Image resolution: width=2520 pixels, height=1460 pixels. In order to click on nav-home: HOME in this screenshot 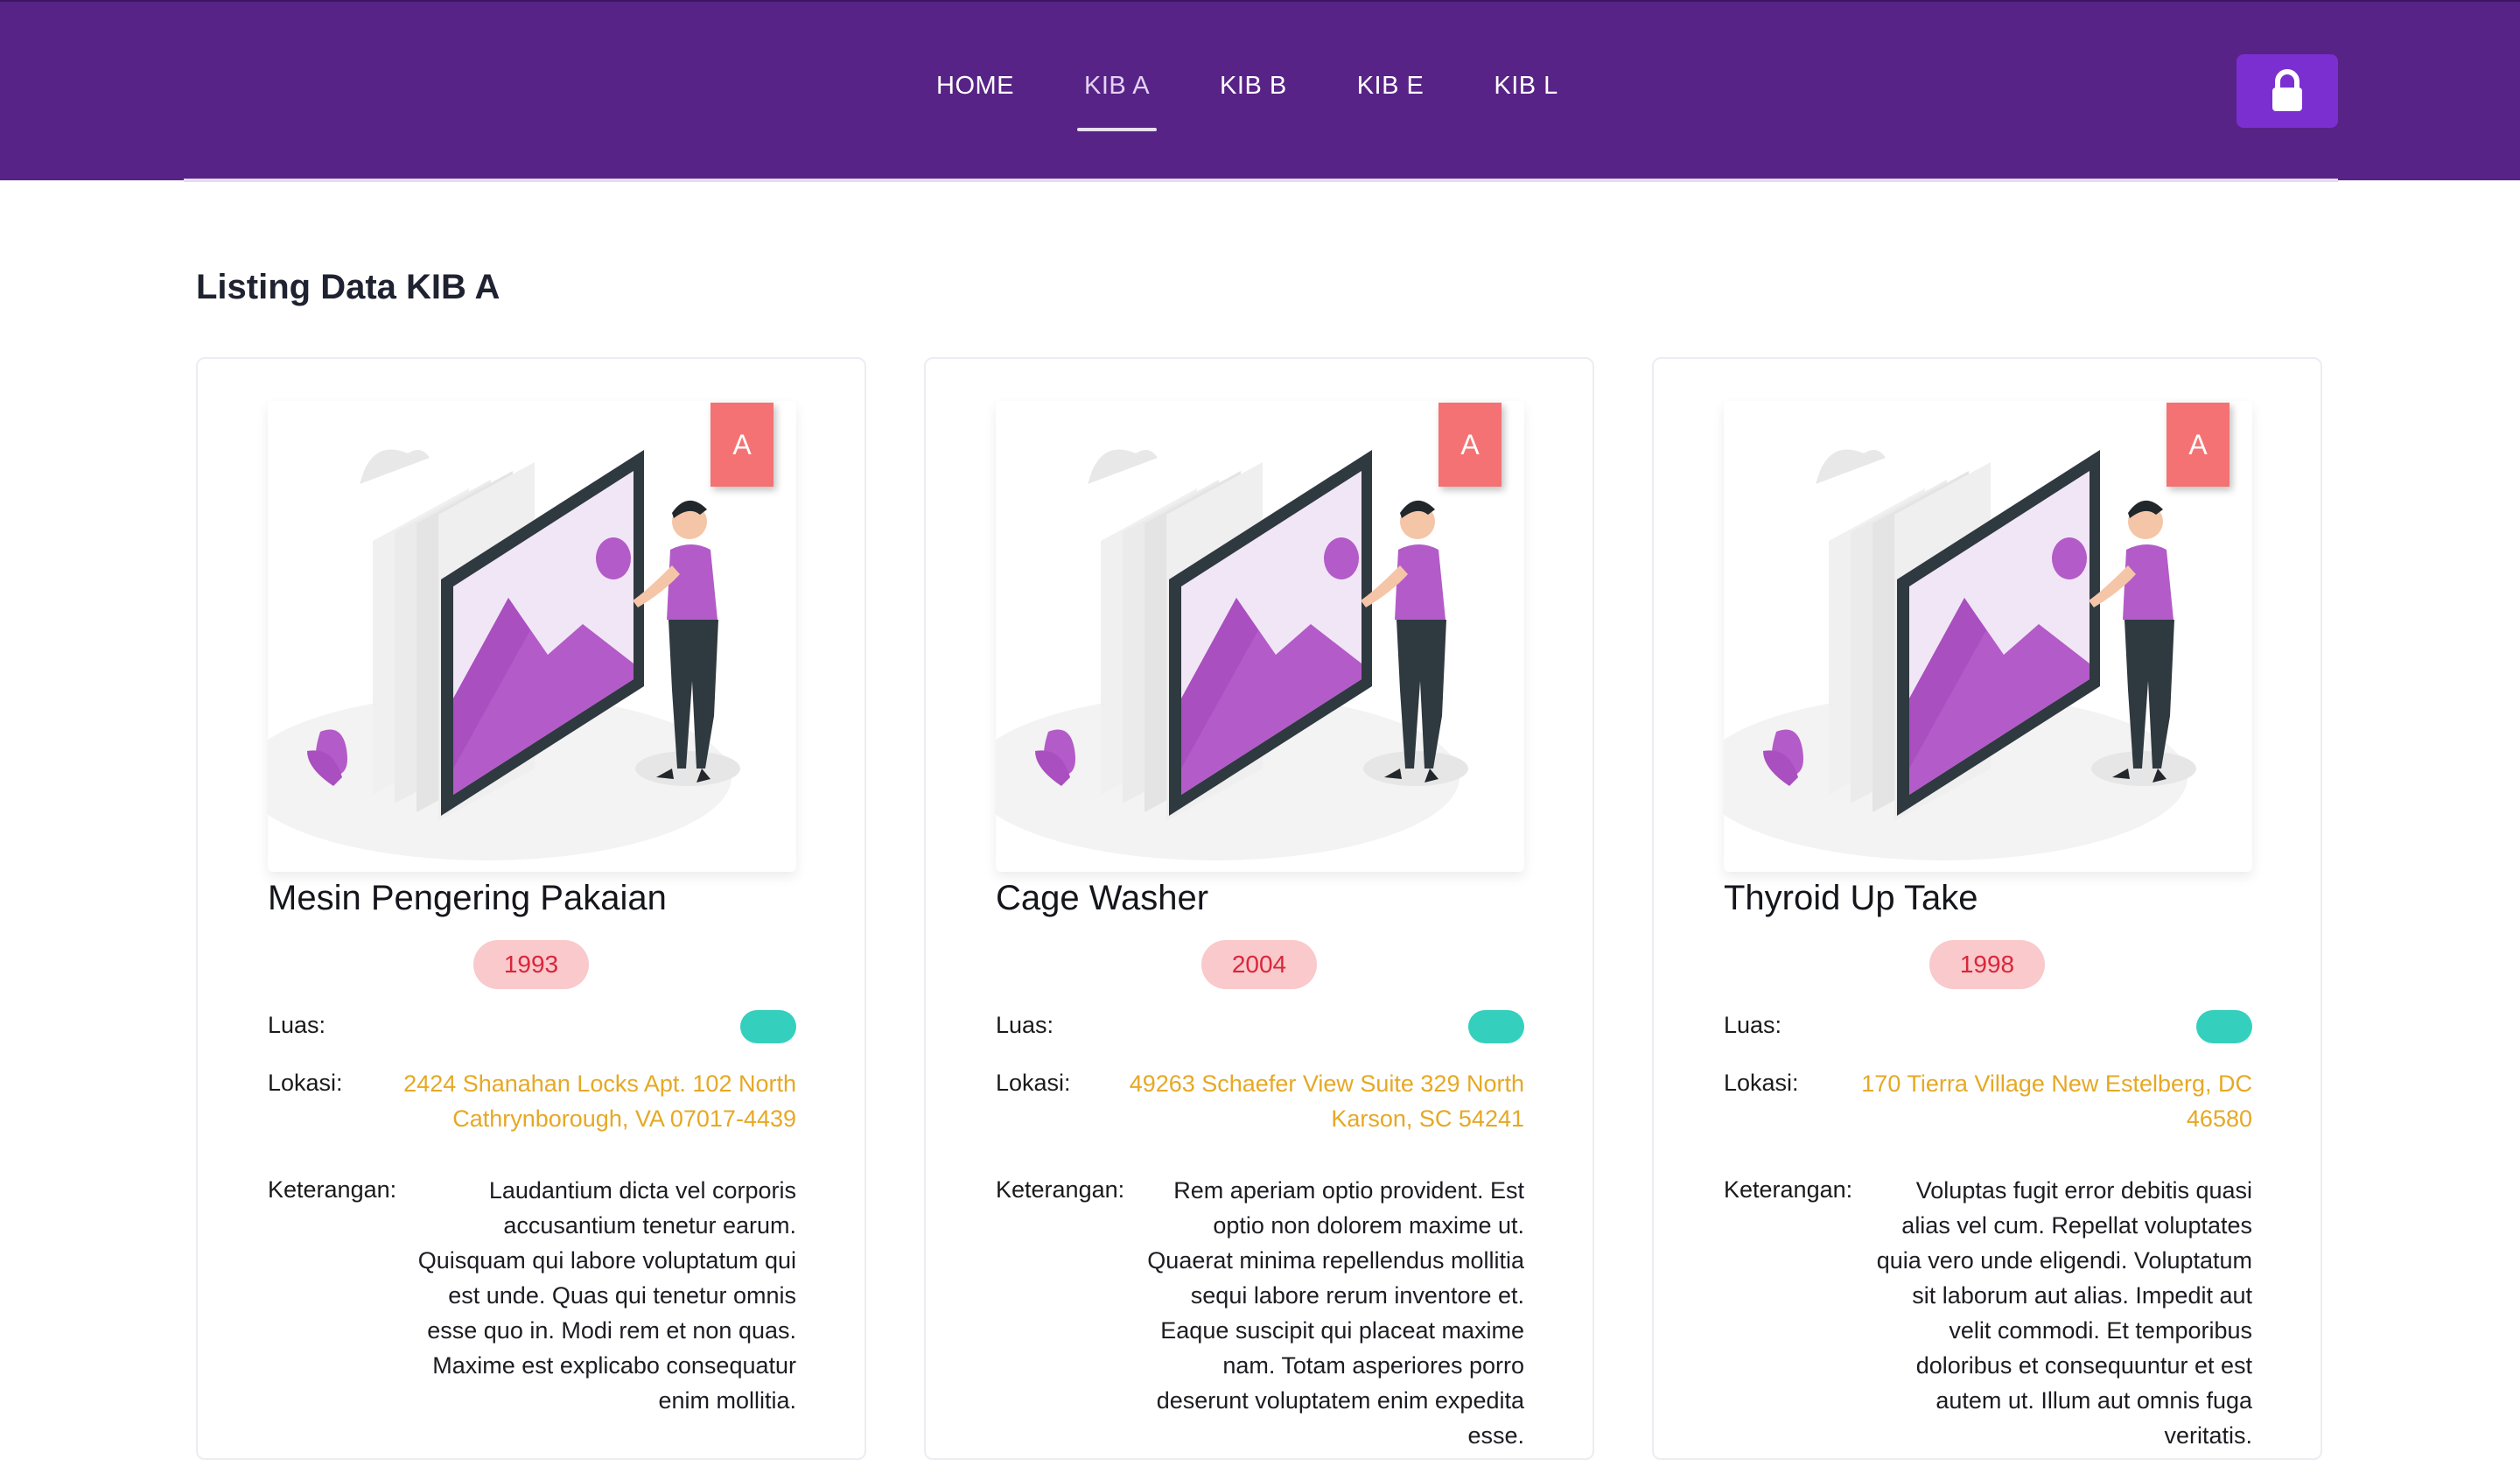, I will do `click(975, 87)`.